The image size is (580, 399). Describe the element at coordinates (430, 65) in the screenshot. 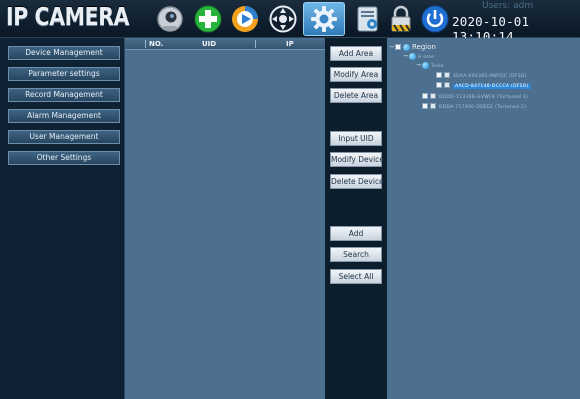

I see `tree-node-area: − Tesla` at that location.